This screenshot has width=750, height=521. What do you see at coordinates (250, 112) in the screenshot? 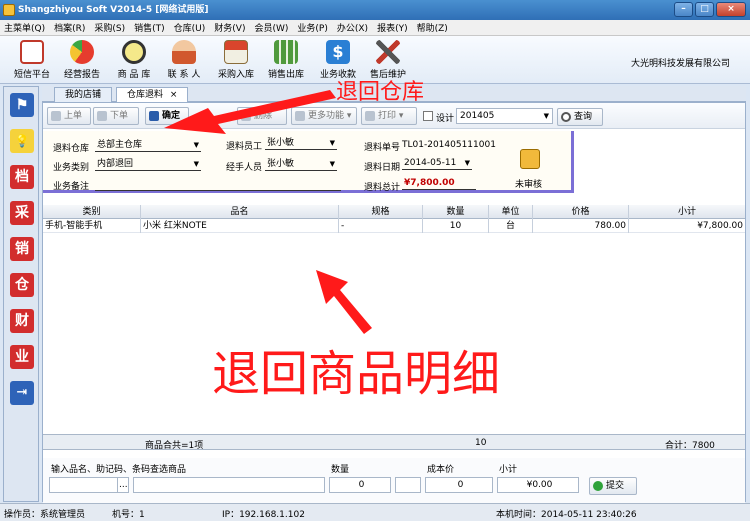
I see `arrow-to-warehouse` at bounding box center [250, 112].